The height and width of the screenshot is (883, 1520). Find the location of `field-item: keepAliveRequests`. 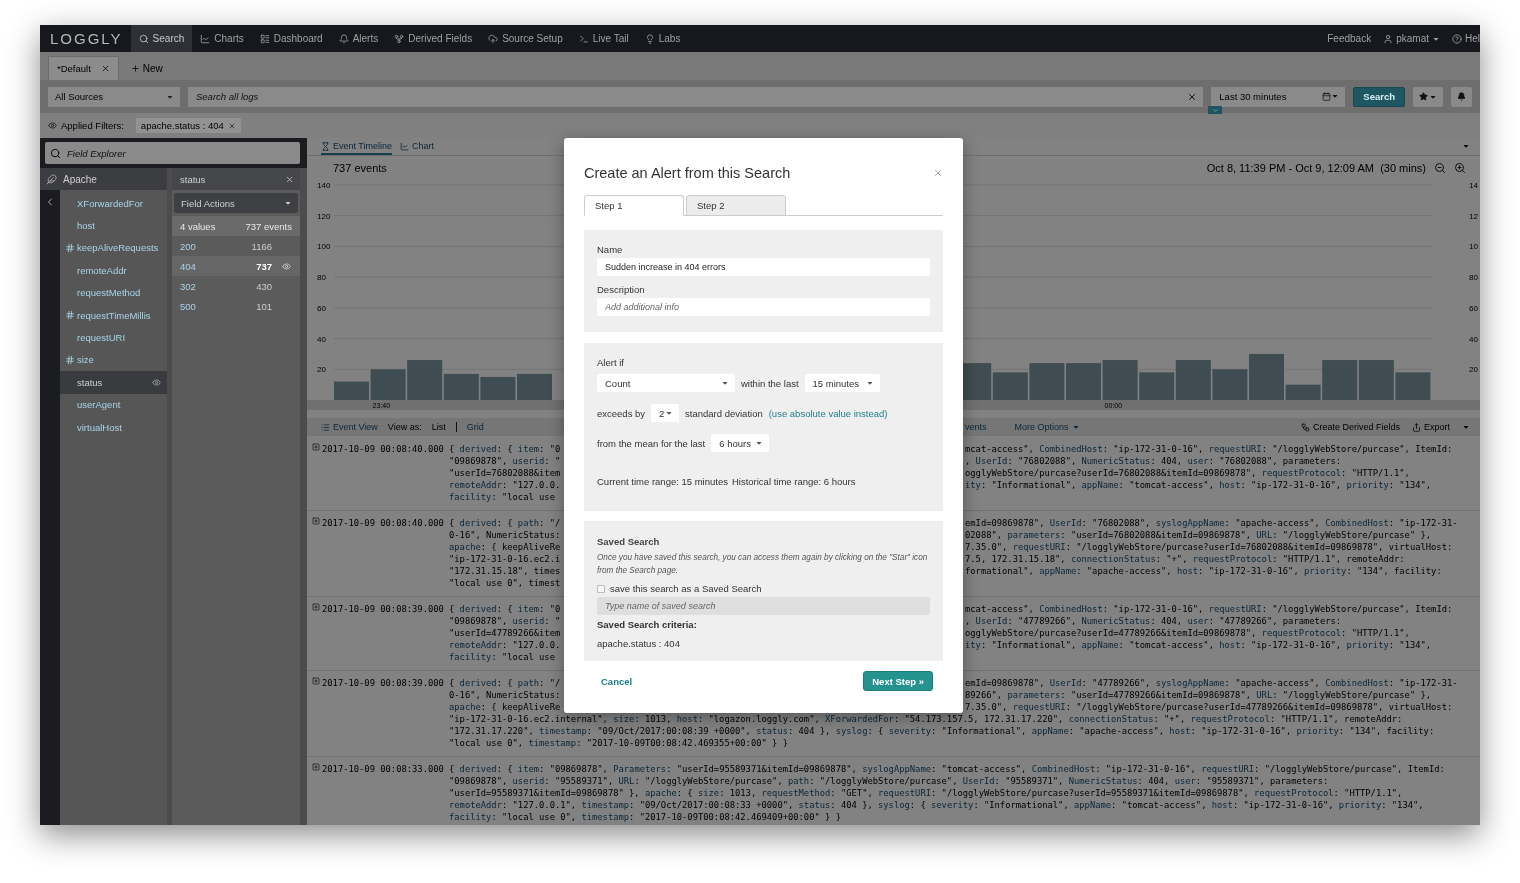

field-item: keepAliveRequests is located at coordinates (113, 248).